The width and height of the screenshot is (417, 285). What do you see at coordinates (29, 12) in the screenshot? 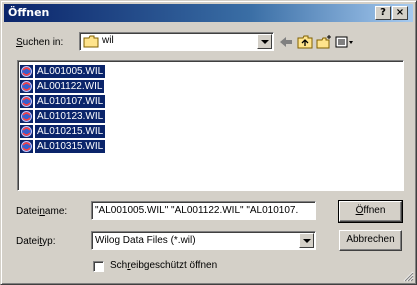
I see `dialog-title: Öffnen` at bounding box center [29, 12].